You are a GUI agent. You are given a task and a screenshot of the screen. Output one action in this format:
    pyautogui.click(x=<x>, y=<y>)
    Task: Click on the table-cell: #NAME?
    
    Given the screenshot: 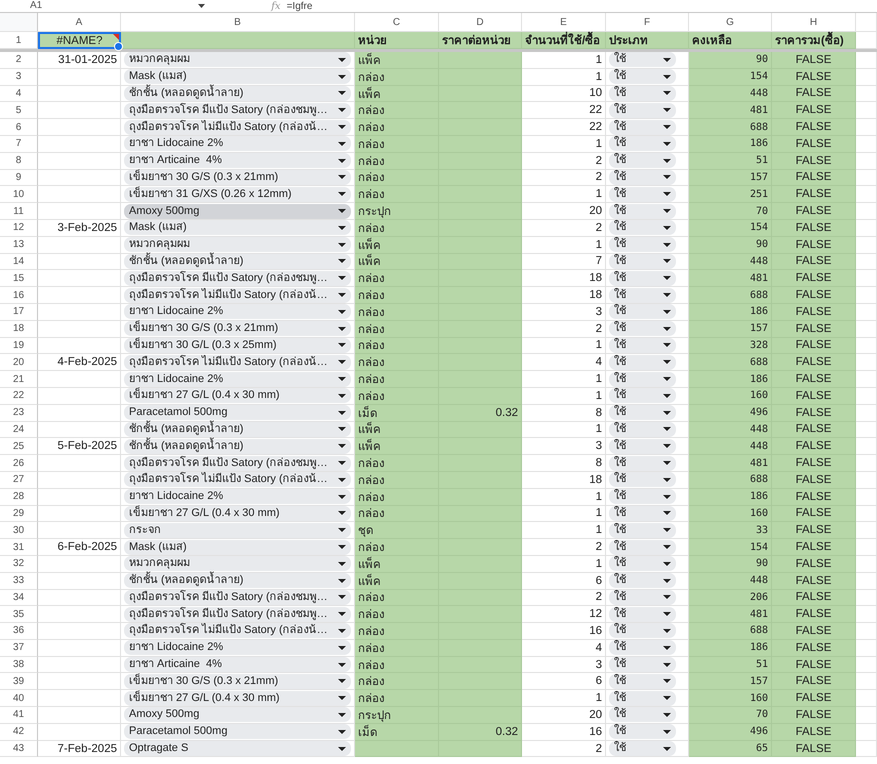 What is the action you would take?
    pyautogui.click(x=79, y=40)
    